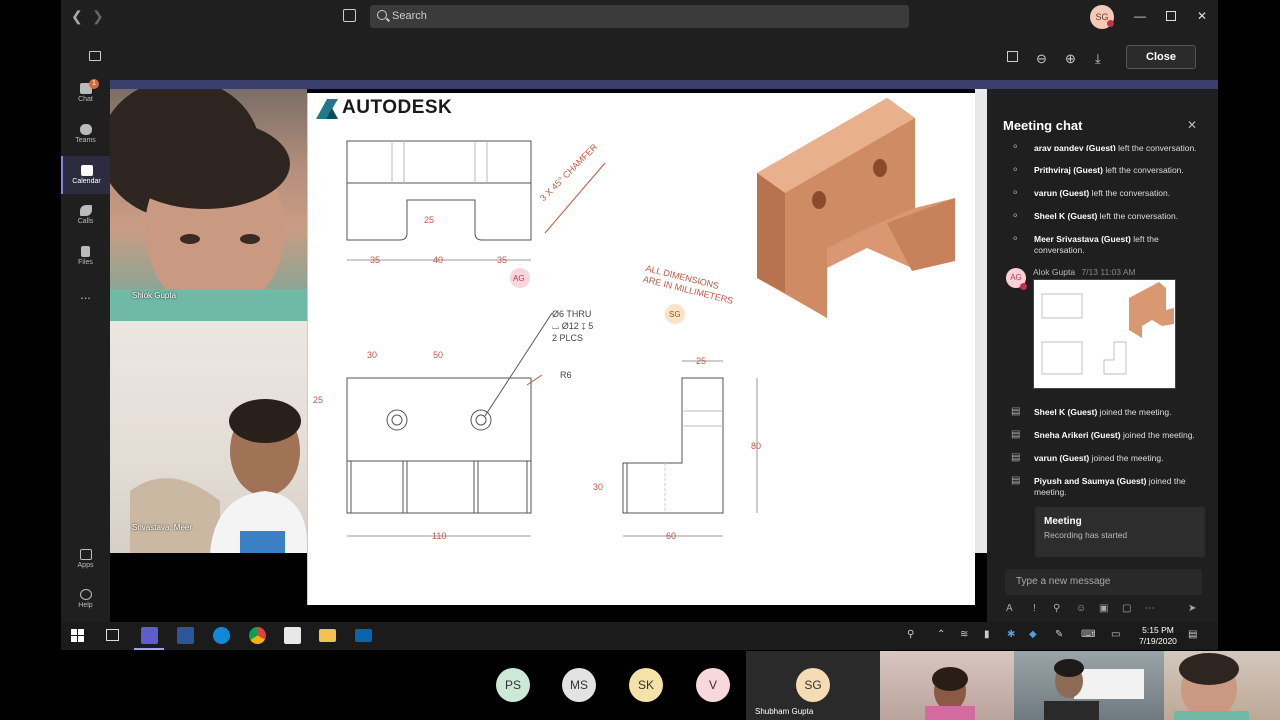 This screenshot has height=720, width=1280. I want to click on chat-event: varun (Guest) left the conversation., so click(1116, 193).